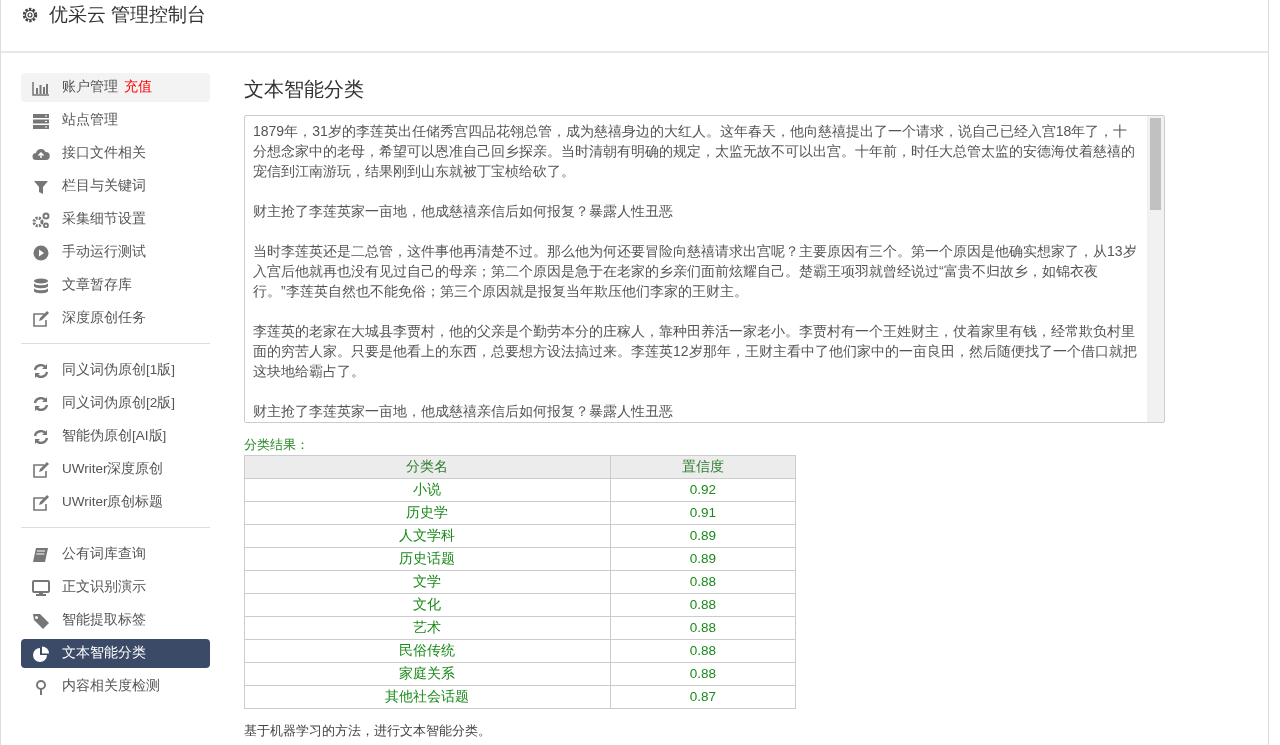  I want to click on recharge-link: 充值, so click(138, 87).